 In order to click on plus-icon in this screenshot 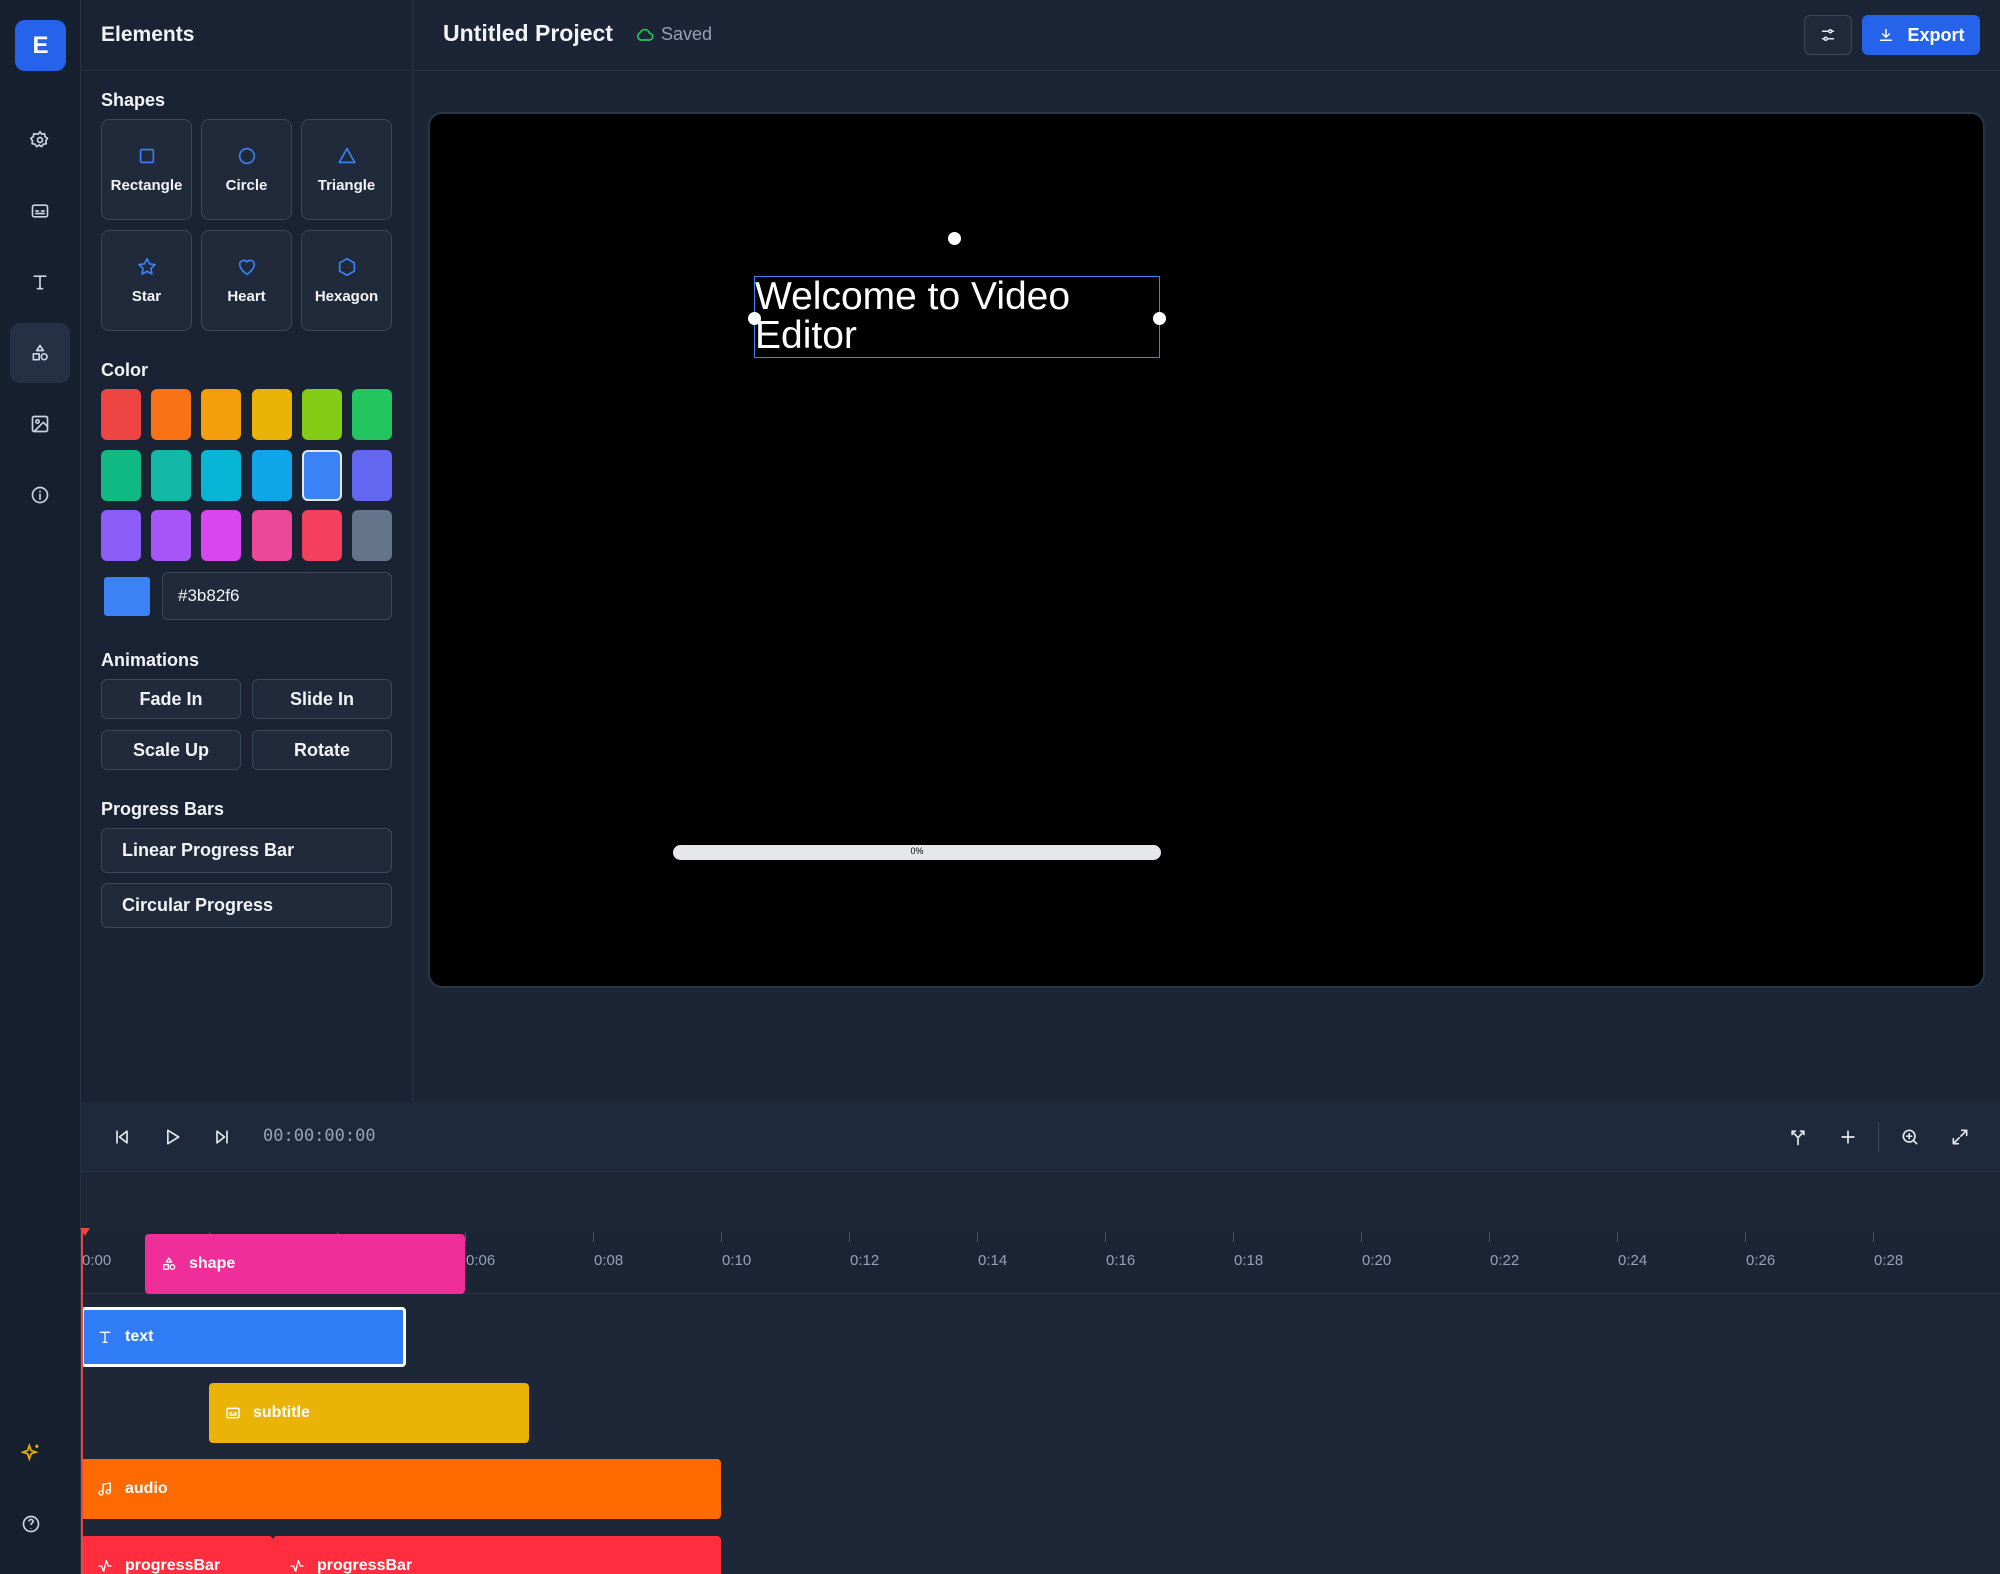, I will do `click(1848, 1137)`.